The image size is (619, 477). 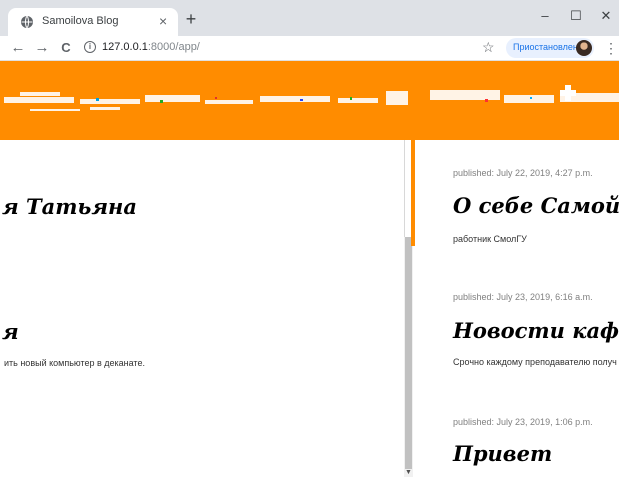 What do you see at coordinates (408, 473) in the screenshot?
I see `scroll-down-icon: ▼` at bounding box center [408, 473].